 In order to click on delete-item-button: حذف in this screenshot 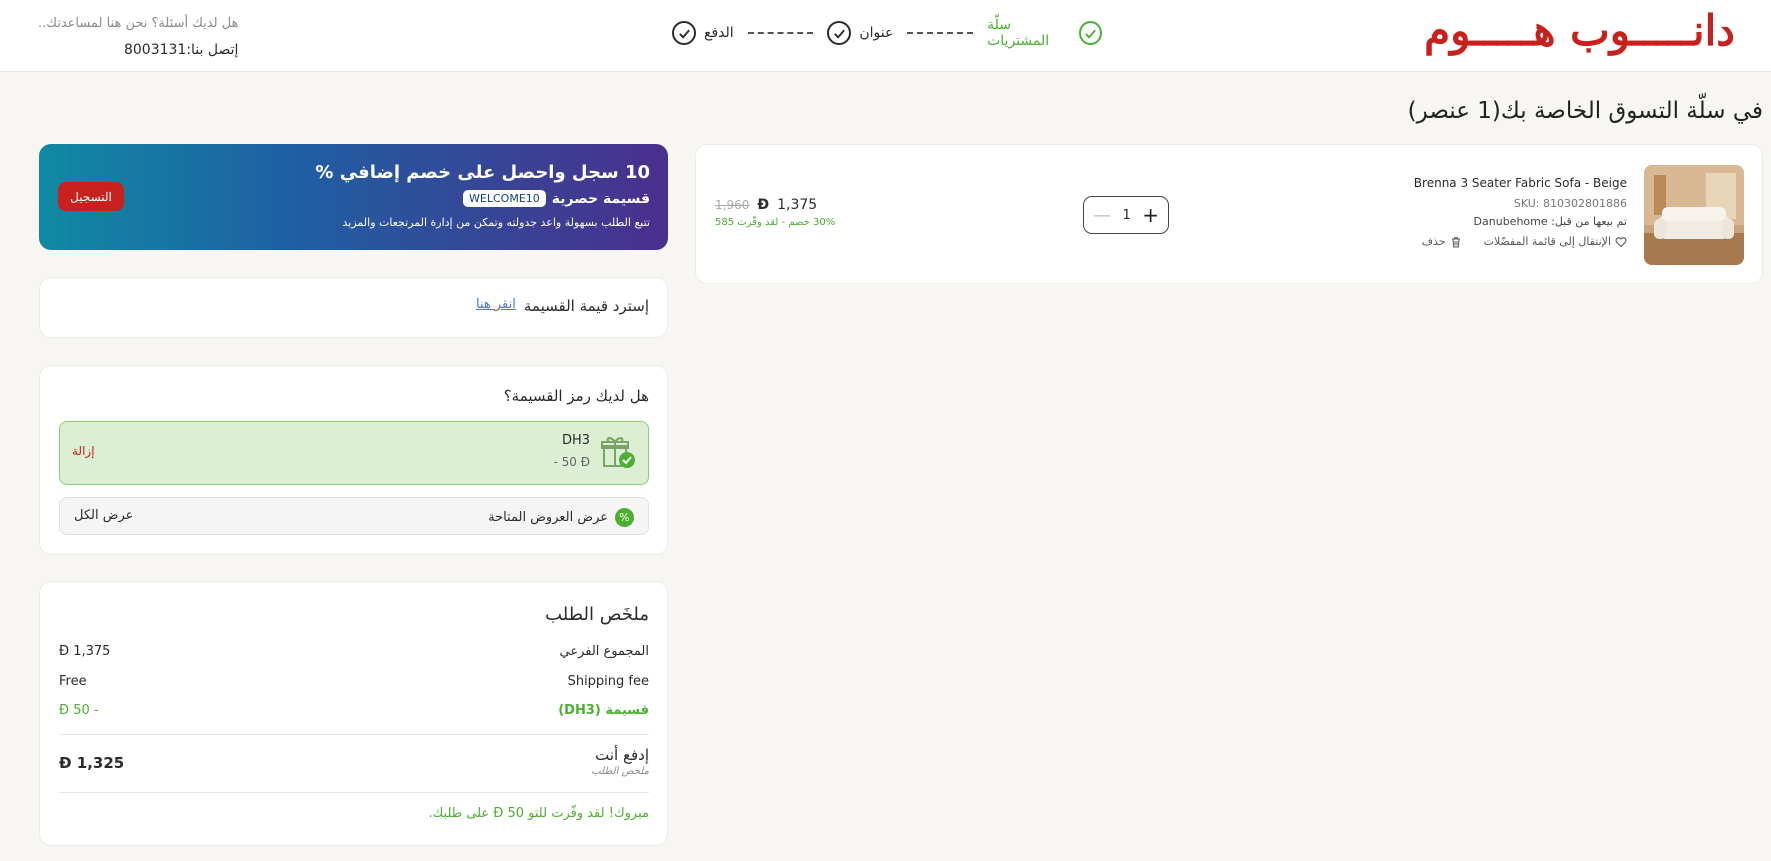, I will do `click(1442, 241)`.